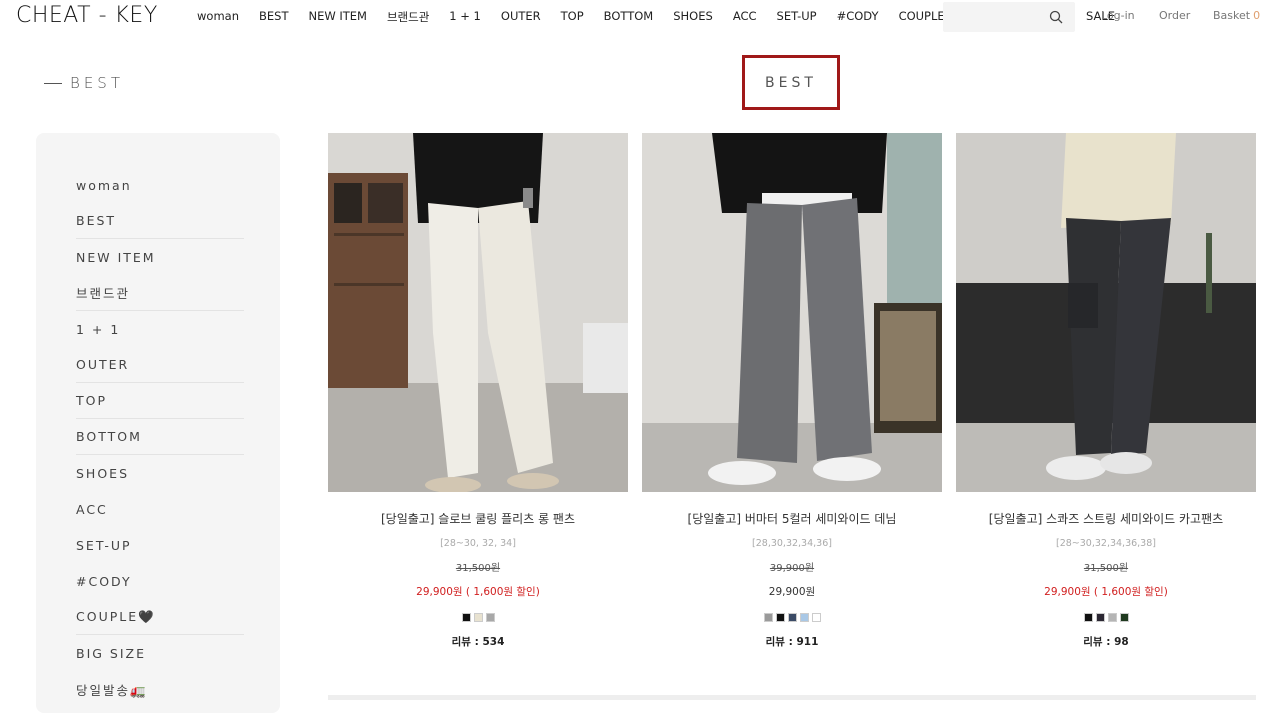 Image resolution: width=1280 pixels, height=713 pixels. What do you see at coordinates (1174, 15) in the screenshot?
I see `order-link: Order` at bounding box center [1174, 15].